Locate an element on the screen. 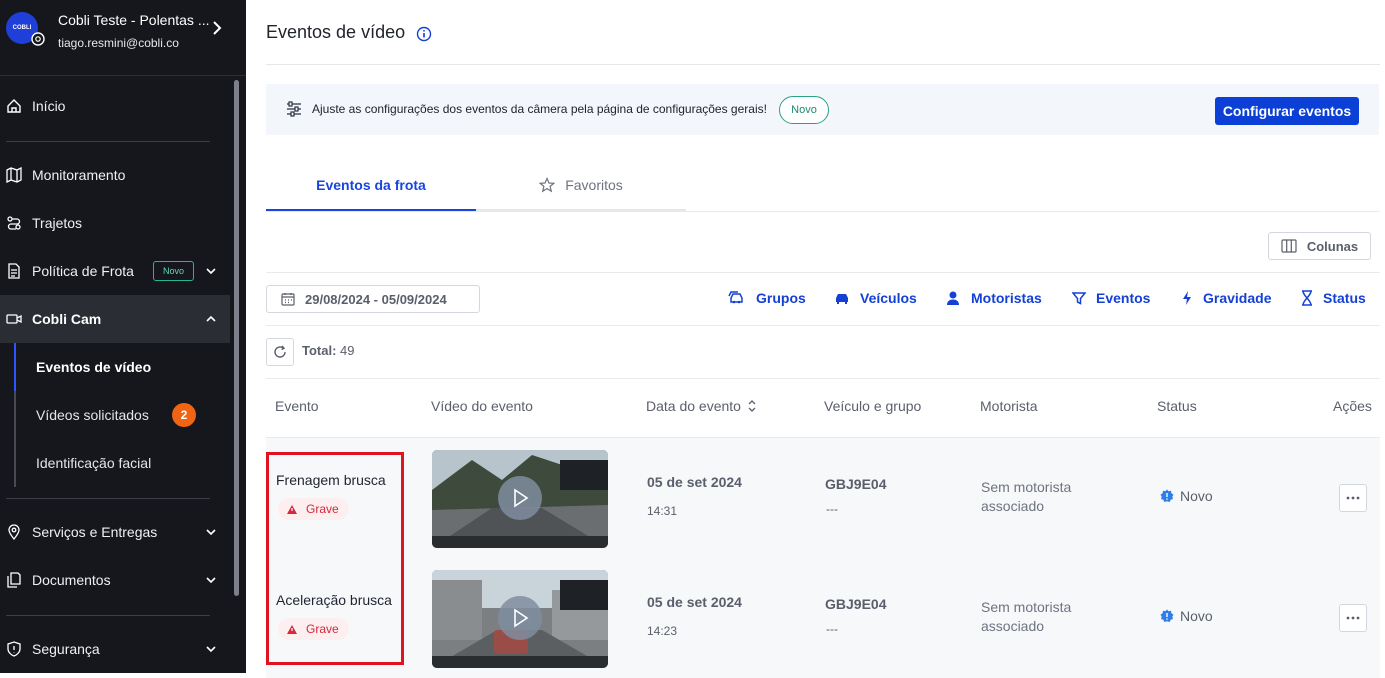  star-icon is located at coordinates (547, 184).